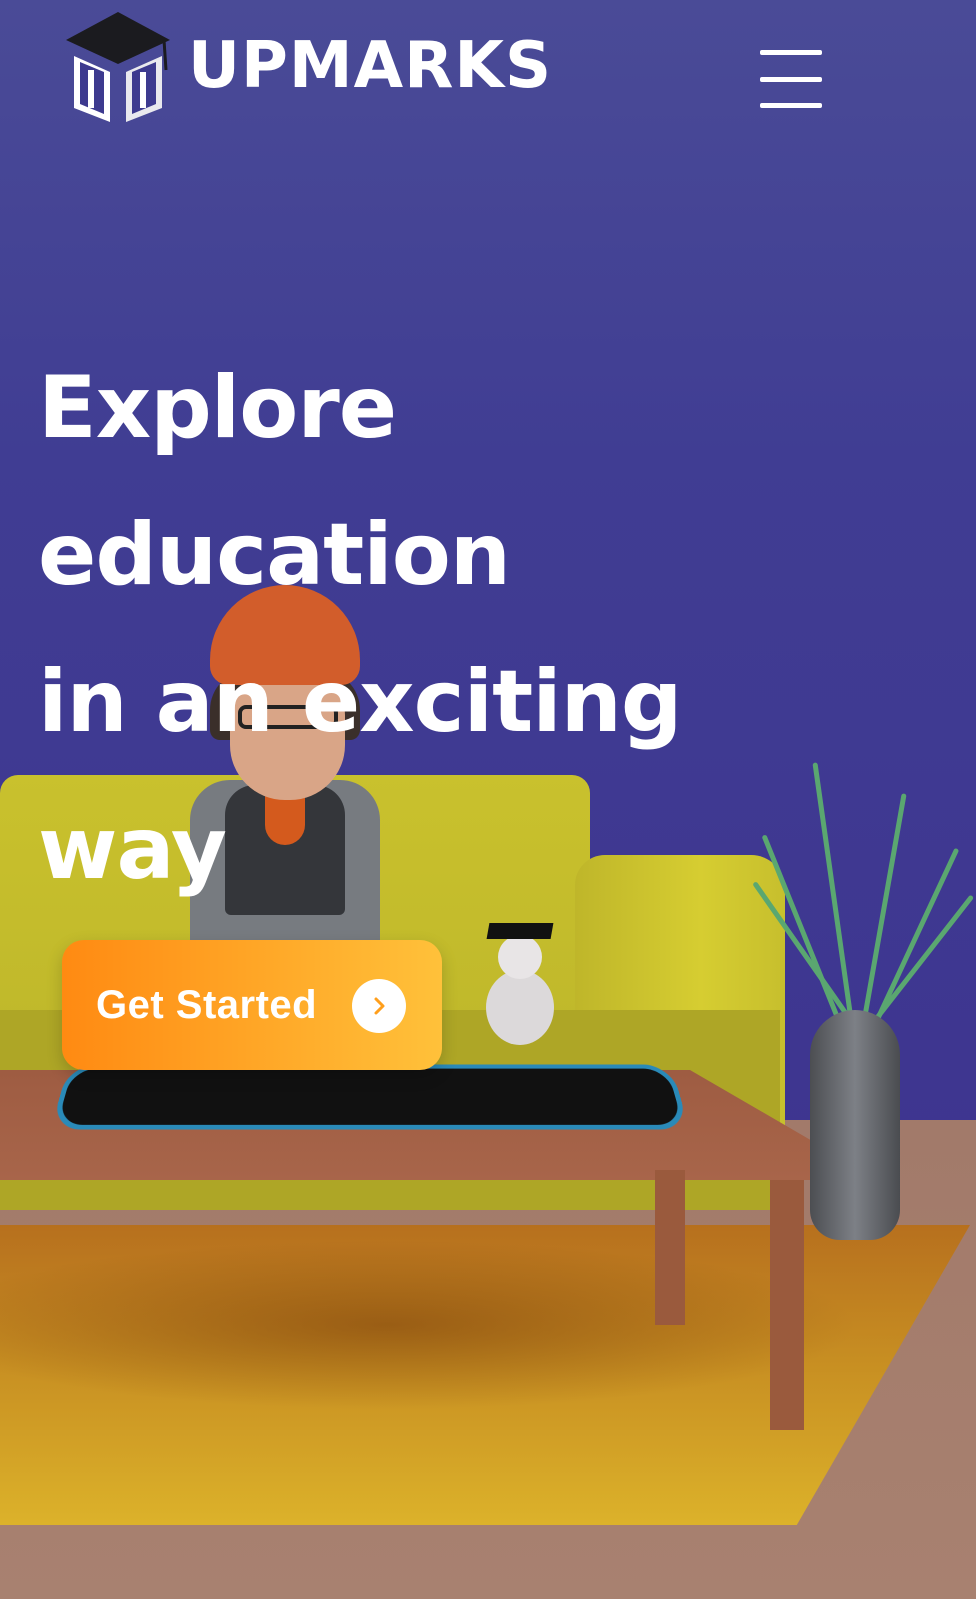 This screenshot has height=1599, width=976. I want to click on hamburger-menu-icon, so click(791, 79).